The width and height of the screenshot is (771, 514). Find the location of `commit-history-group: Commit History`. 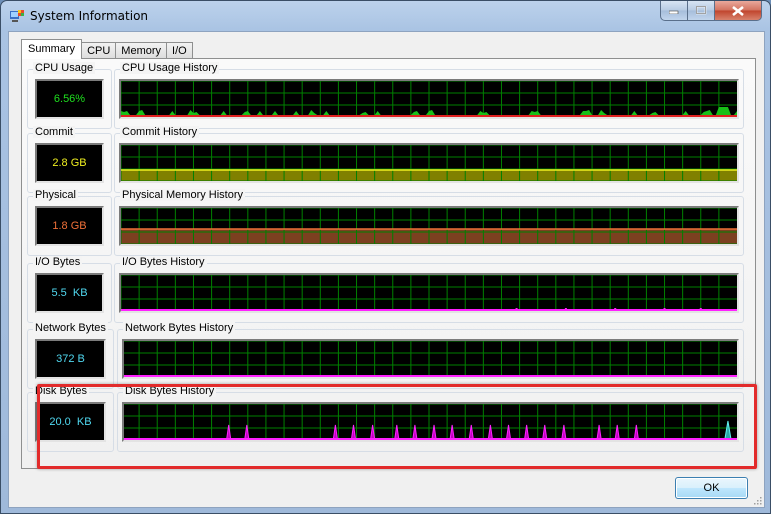

commit-history-group: Commit History is located at coordinates (429, 159).